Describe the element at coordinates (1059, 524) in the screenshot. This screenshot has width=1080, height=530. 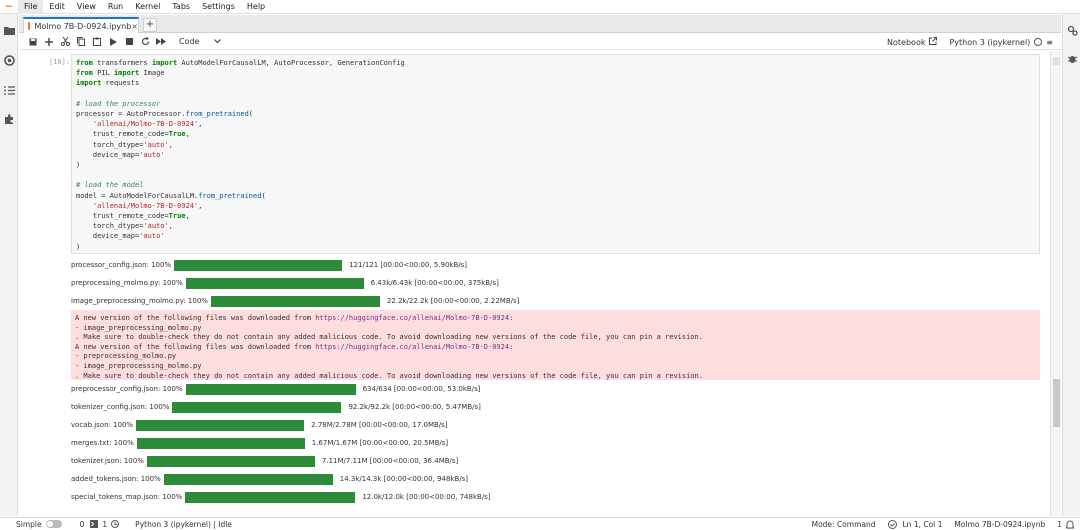
I see `notification-count: 1` at that location.